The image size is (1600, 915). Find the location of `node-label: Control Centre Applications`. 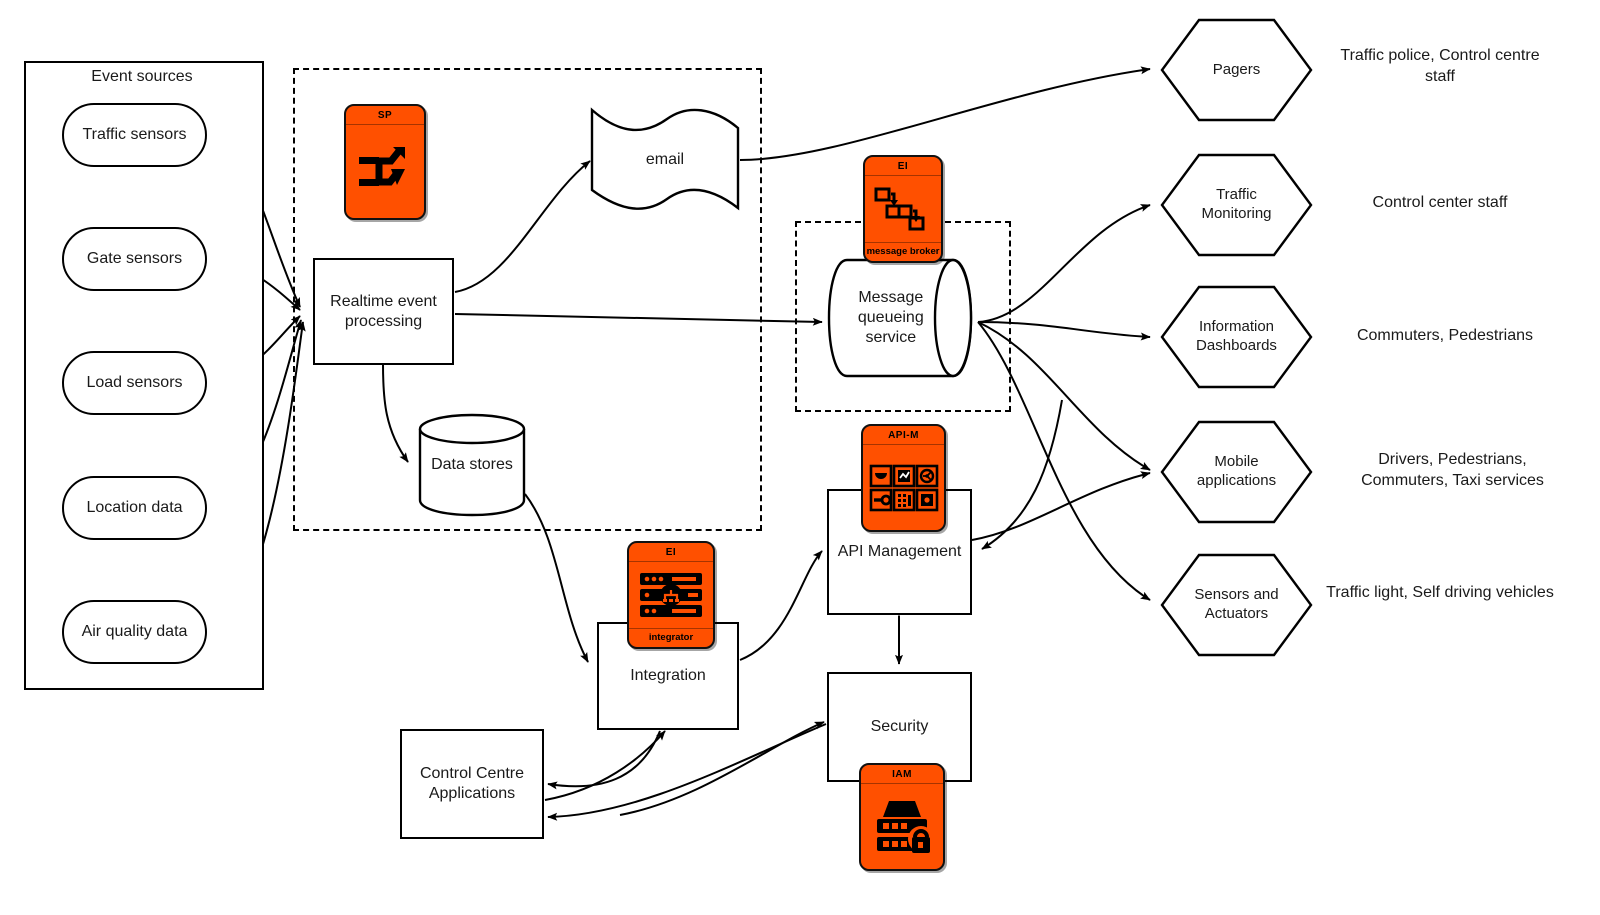

node-label: Control Centre Applications is located at coordinates (472, 783).